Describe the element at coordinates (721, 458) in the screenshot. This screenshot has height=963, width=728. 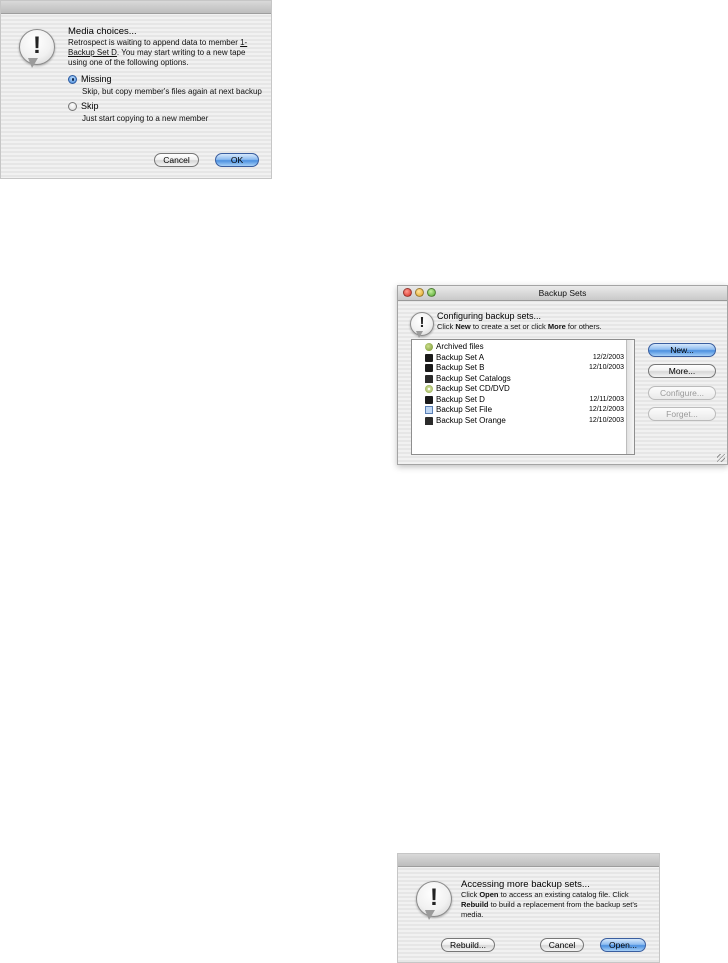
I see `resize-grip-icon` at that location.